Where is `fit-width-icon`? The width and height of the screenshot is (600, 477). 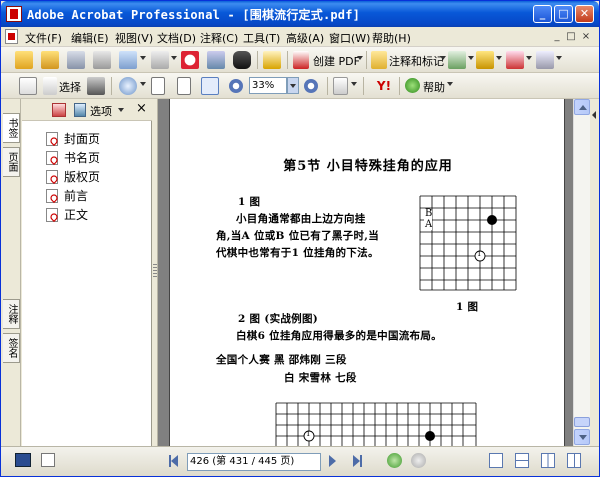 fit-width-icon is located at coordinates (210, 86).